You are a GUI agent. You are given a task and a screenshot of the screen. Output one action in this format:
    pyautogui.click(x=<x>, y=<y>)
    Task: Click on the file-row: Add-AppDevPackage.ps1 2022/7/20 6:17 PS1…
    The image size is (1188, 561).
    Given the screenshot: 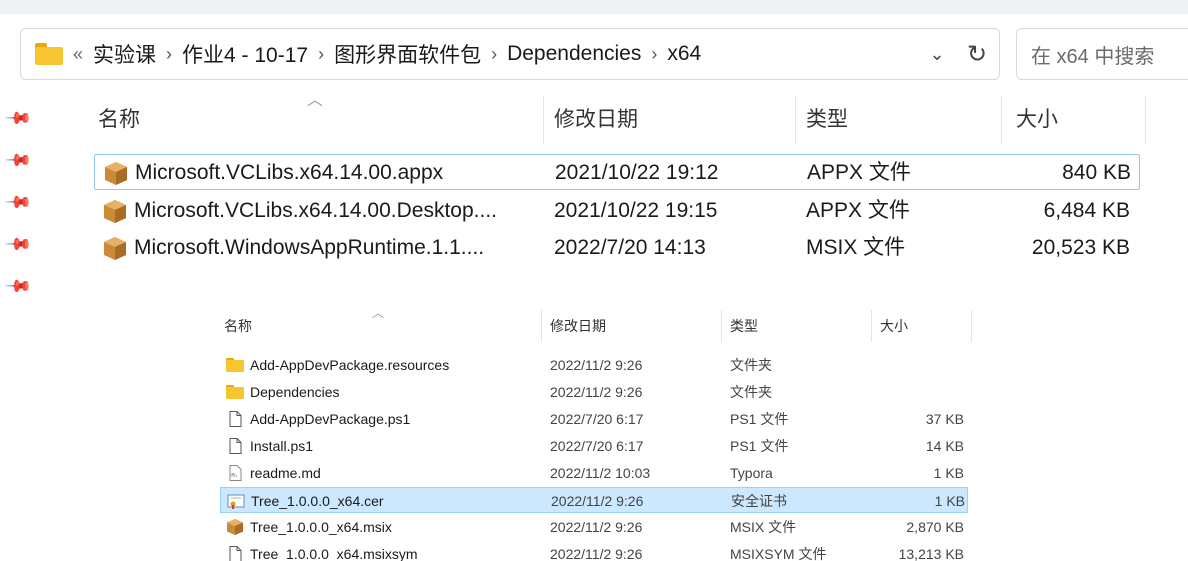 What is the action you would take?
    pyautogui.click(x=594, y=419)
    